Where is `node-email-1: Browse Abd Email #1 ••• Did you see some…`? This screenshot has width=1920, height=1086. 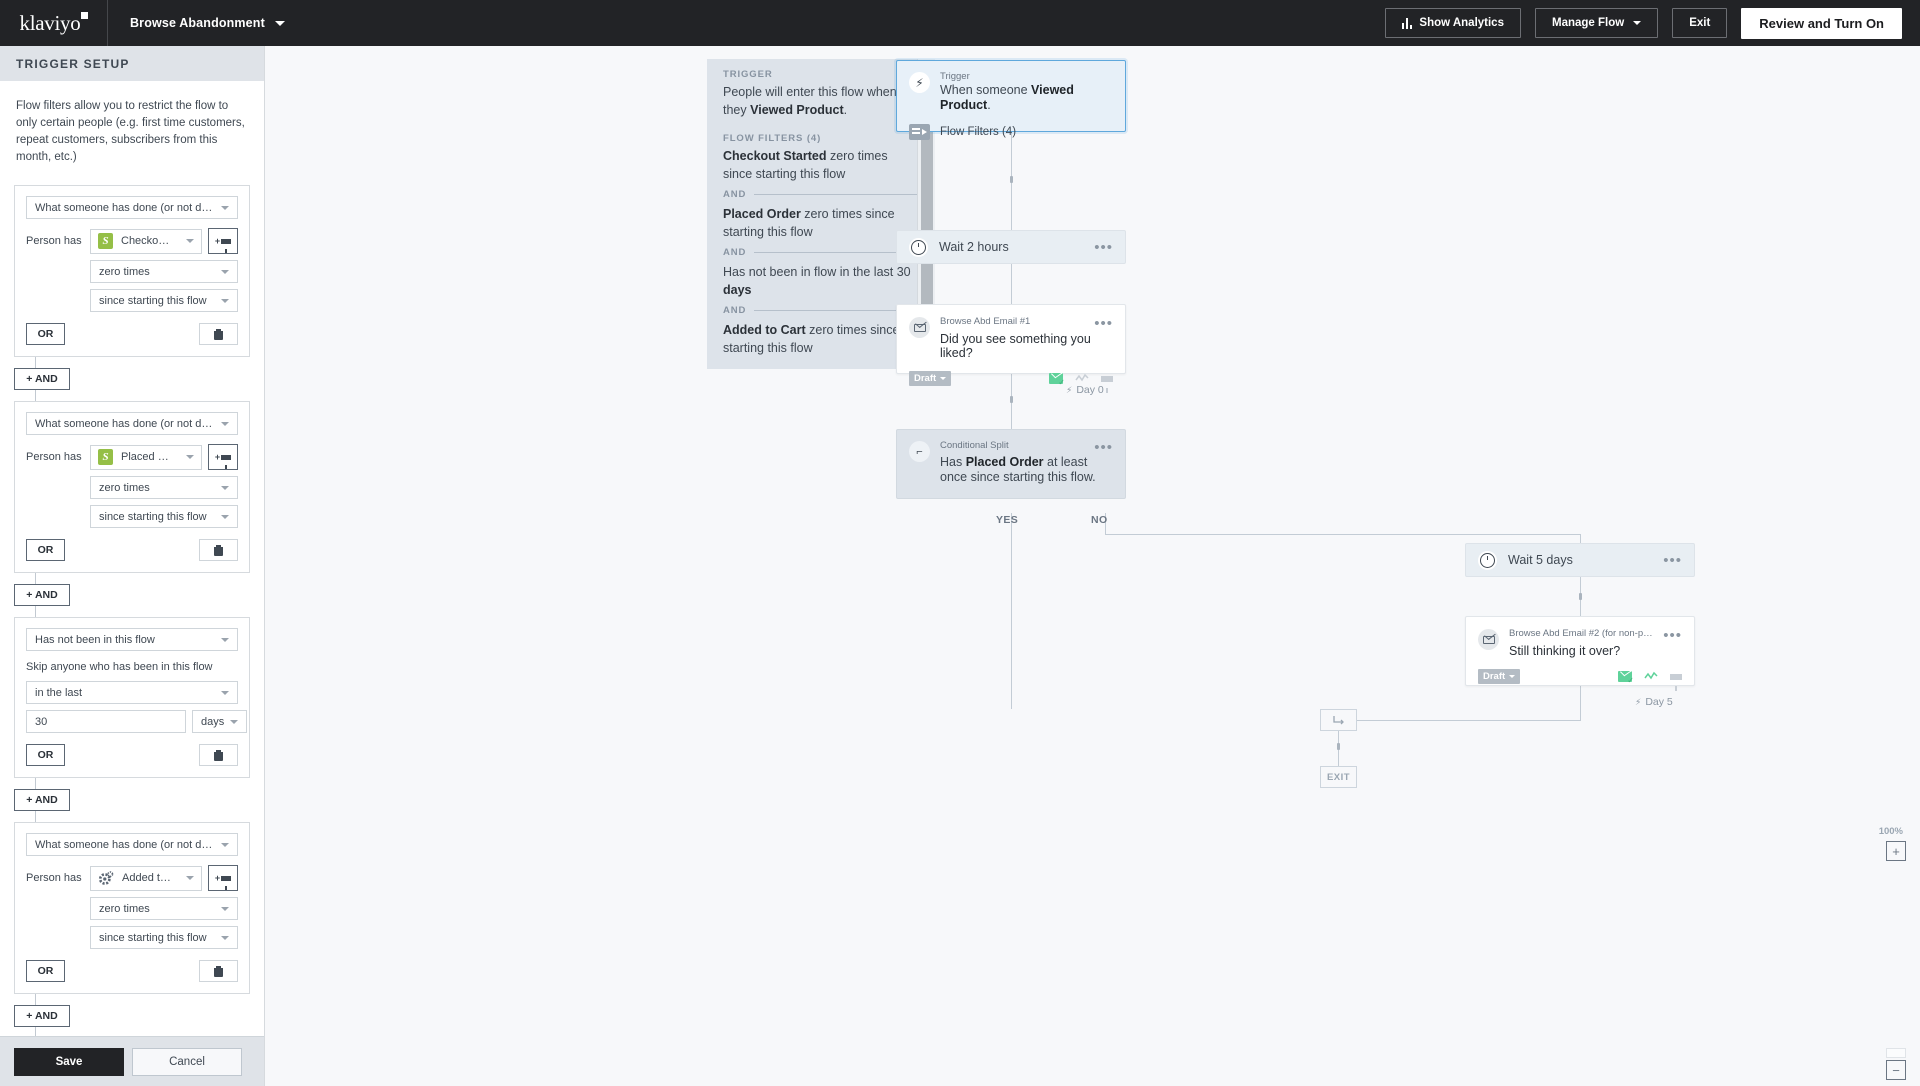
node-email-1: Browse Abd Email #1 ••• Did you see some… is located at coordinates (1011, 348).